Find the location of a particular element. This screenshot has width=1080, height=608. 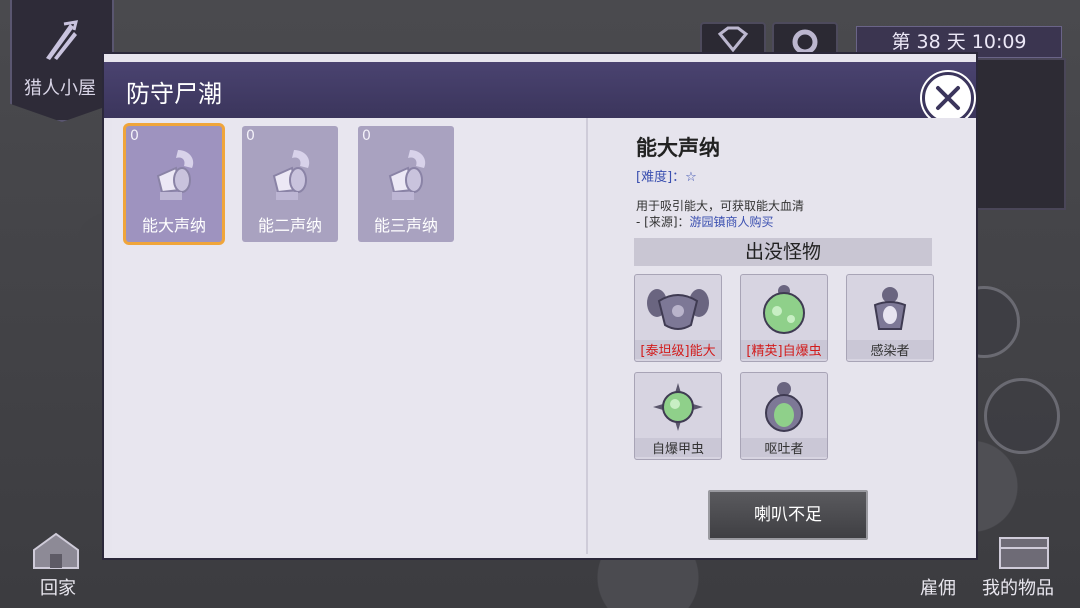

monster-name: 呕吐者 is located at coordinates (784, 447).